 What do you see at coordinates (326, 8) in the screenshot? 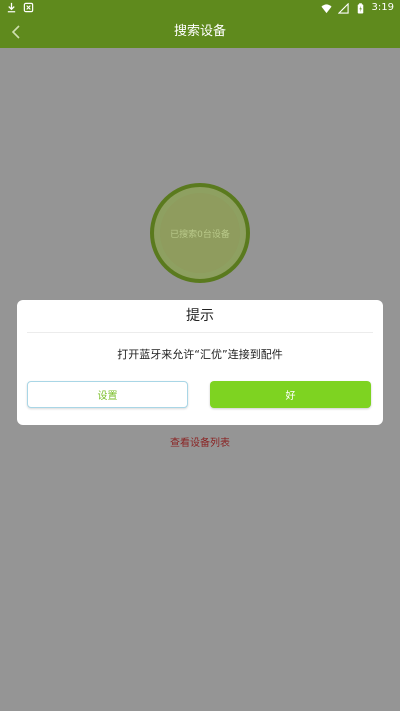
I see `wifi-icon` at bounding box center [326, 8].